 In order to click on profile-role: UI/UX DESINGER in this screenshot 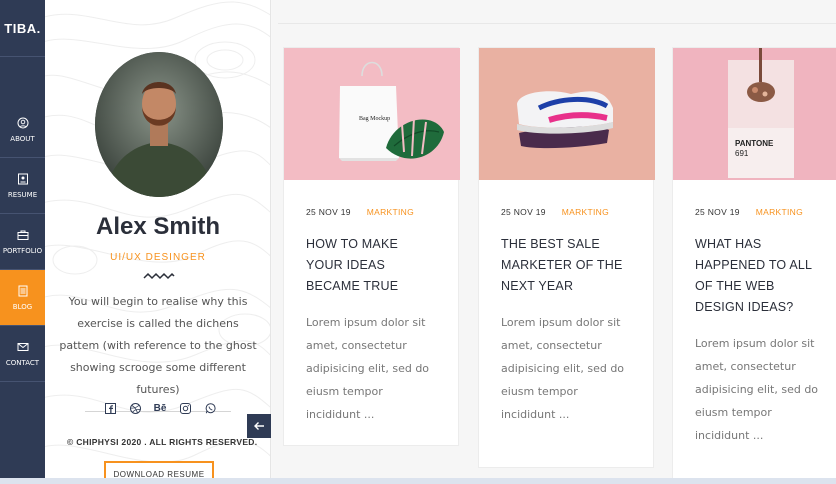, I will do `click(158, 257)`.